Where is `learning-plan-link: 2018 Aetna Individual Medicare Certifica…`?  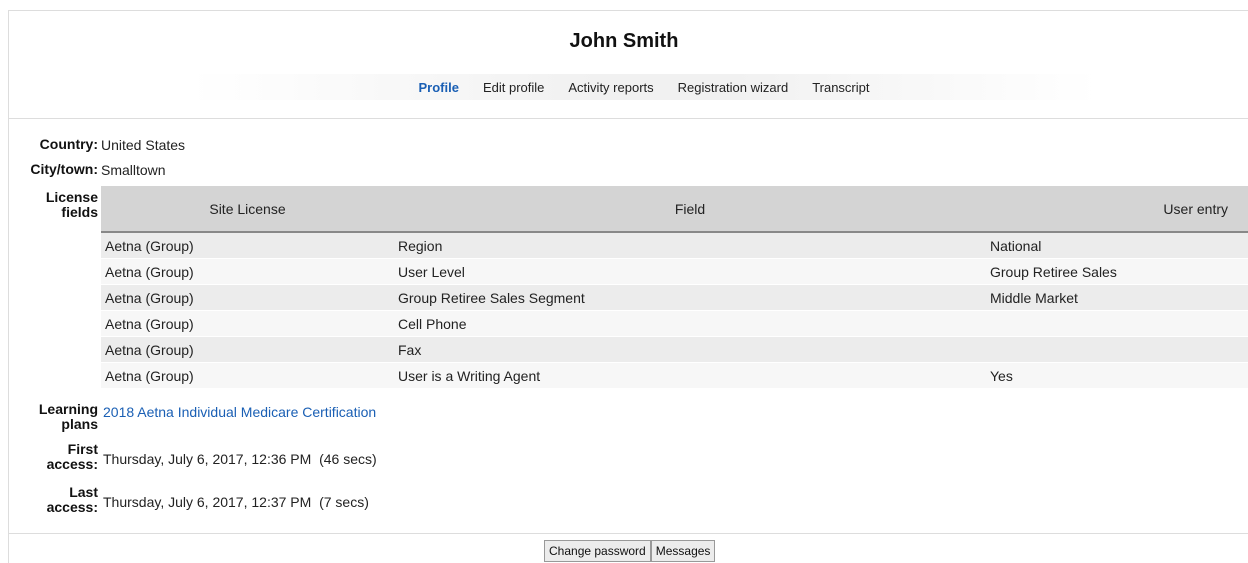 learning-plan-link: 2018 Aetna Individual Medicare Certifica… is located at coordinates (239, 412).